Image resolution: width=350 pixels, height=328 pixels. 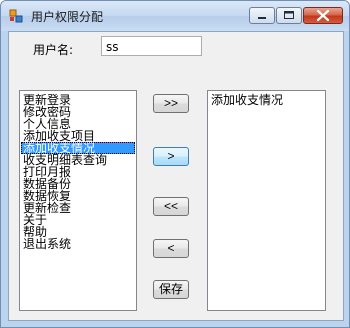 What do you see at coordinates (171, 289) in the screenshot?
I see `save-button: 保存` at bounding box center [171, 289].